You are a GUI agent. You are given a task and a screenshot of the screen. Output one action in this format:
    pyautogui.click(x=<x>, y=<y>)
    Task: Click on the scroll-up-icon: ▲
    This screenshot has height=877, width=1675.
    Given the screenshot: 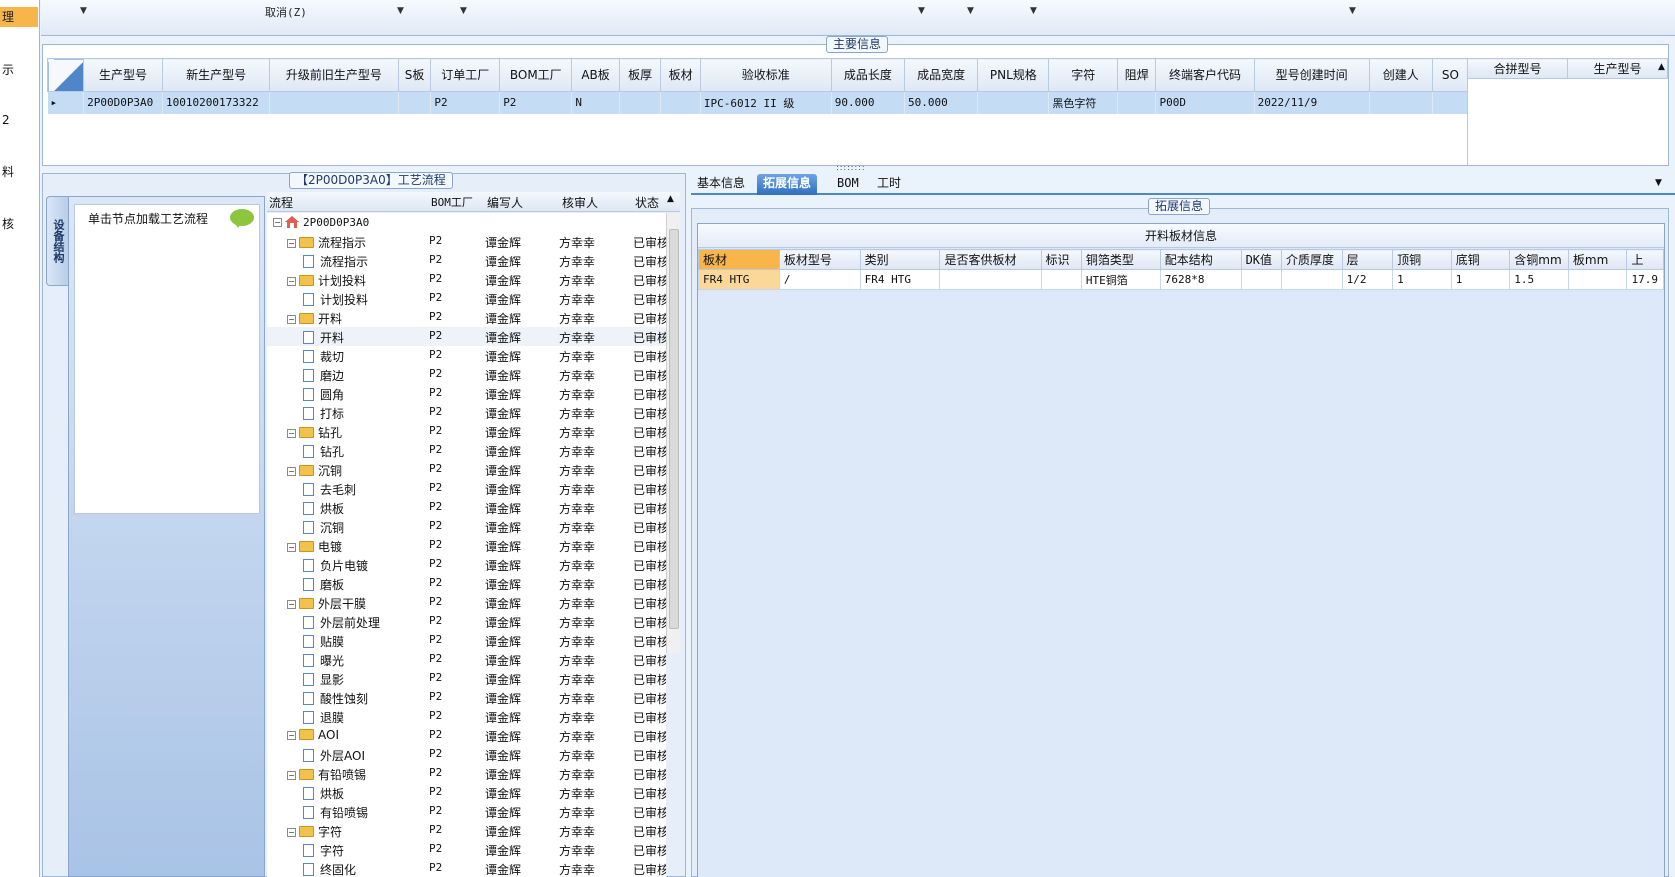 What is the action you would take?
    pyautogui.click(x=670, y=199)
    